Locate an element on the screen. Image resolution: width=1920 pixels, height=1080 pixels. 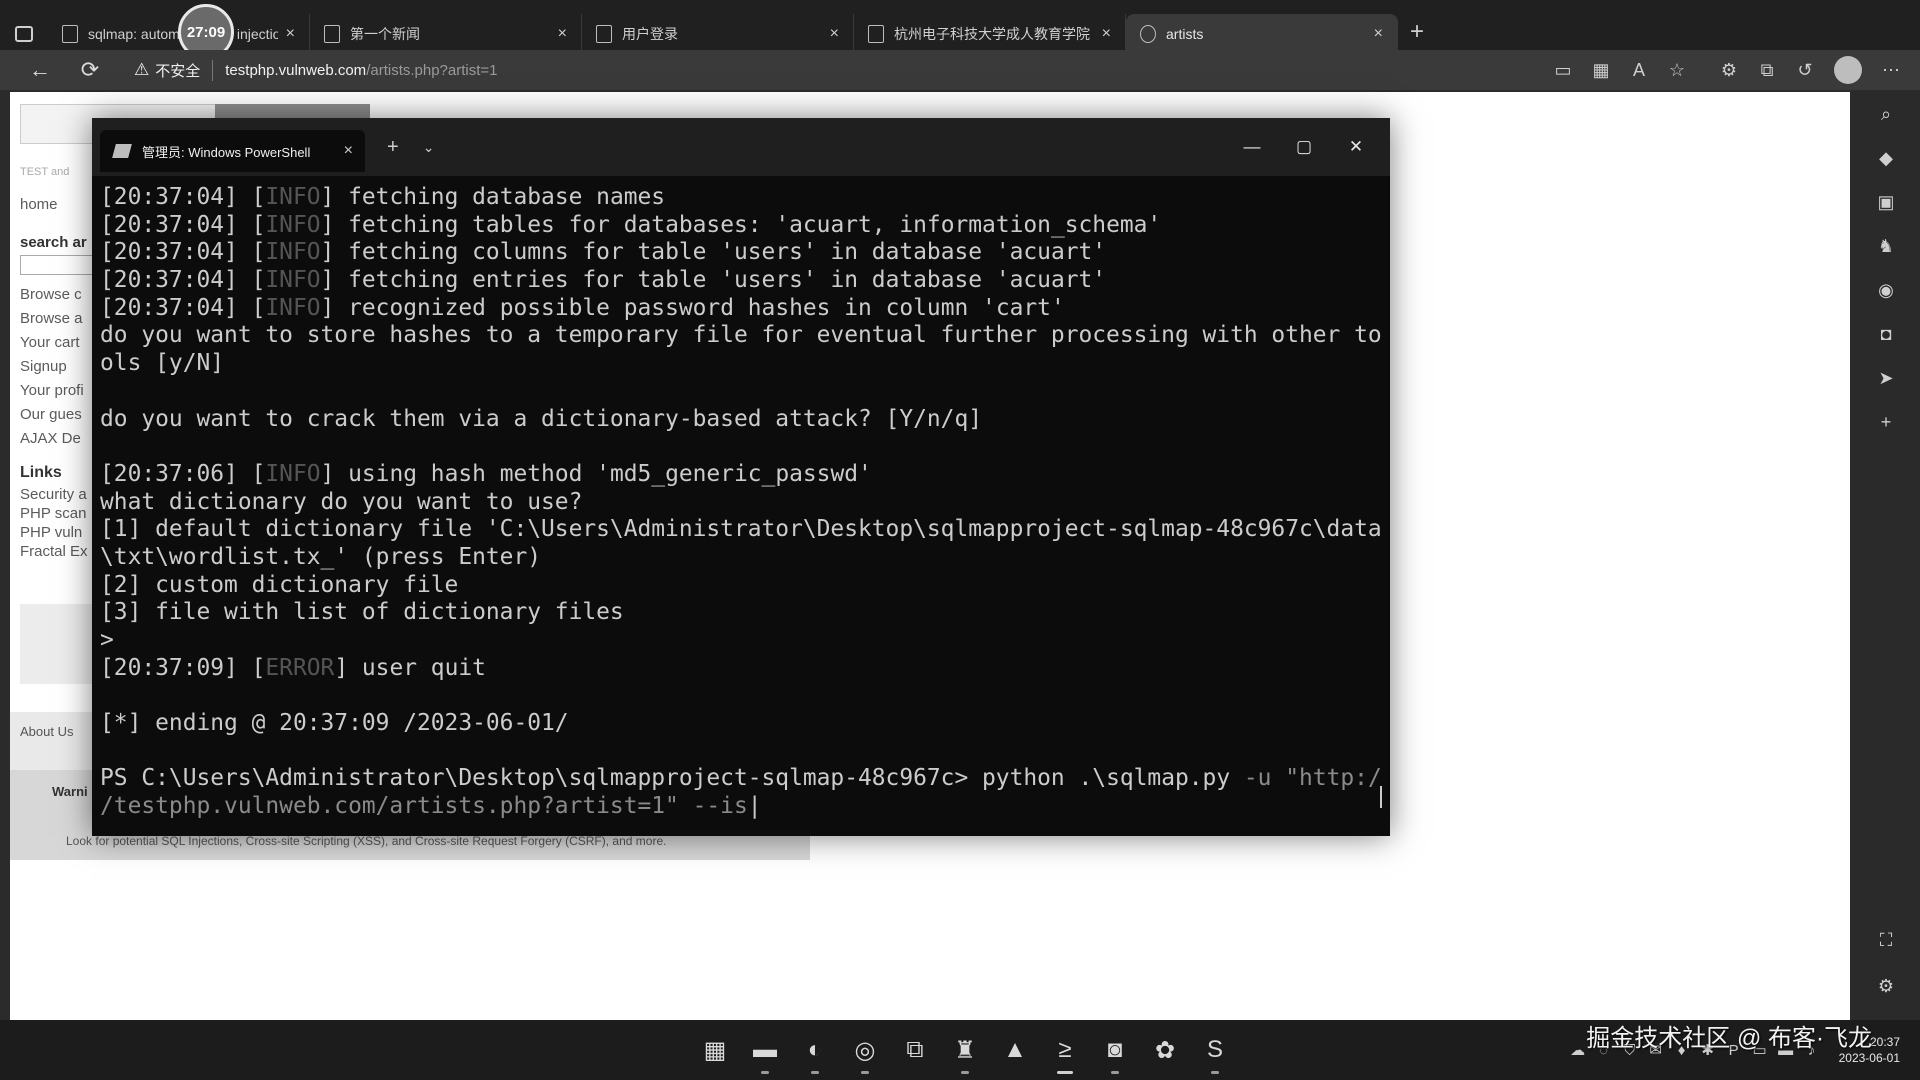
terminal-line: [3] file with list of dictionary files is located at coordinates (362, 612).